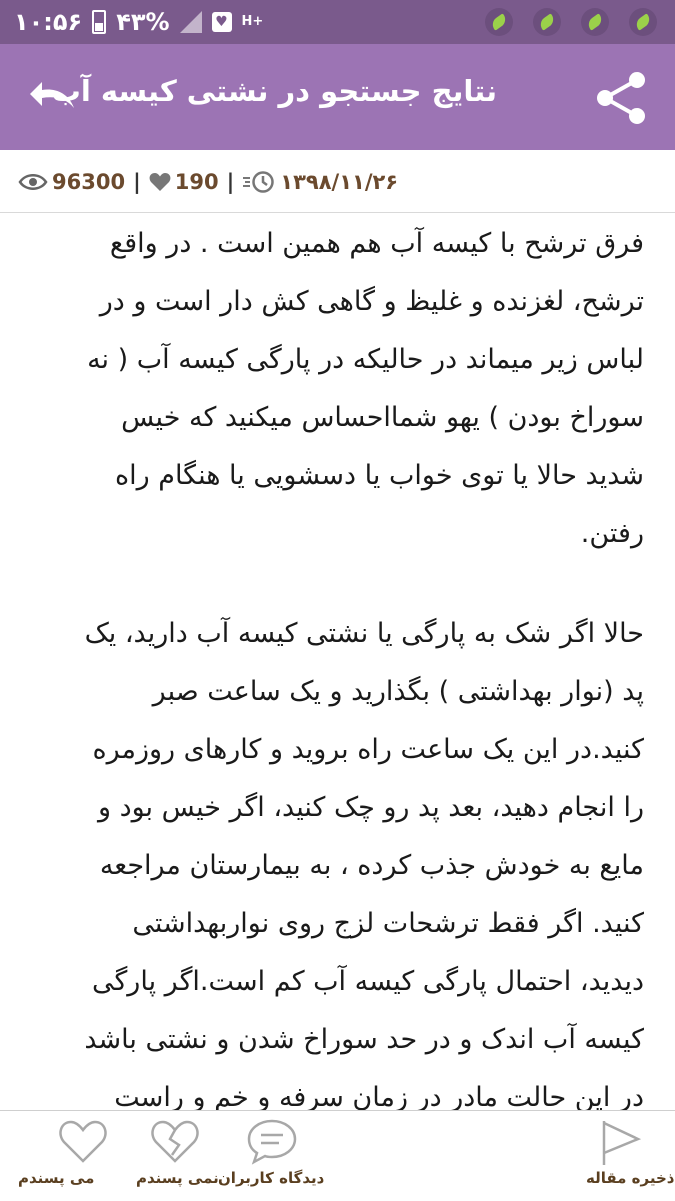  Describe the element at coordinates (274, 91) in the screenshot. I see `page-title: نتایج جستجو در نشتی کیسه آب` at that location.